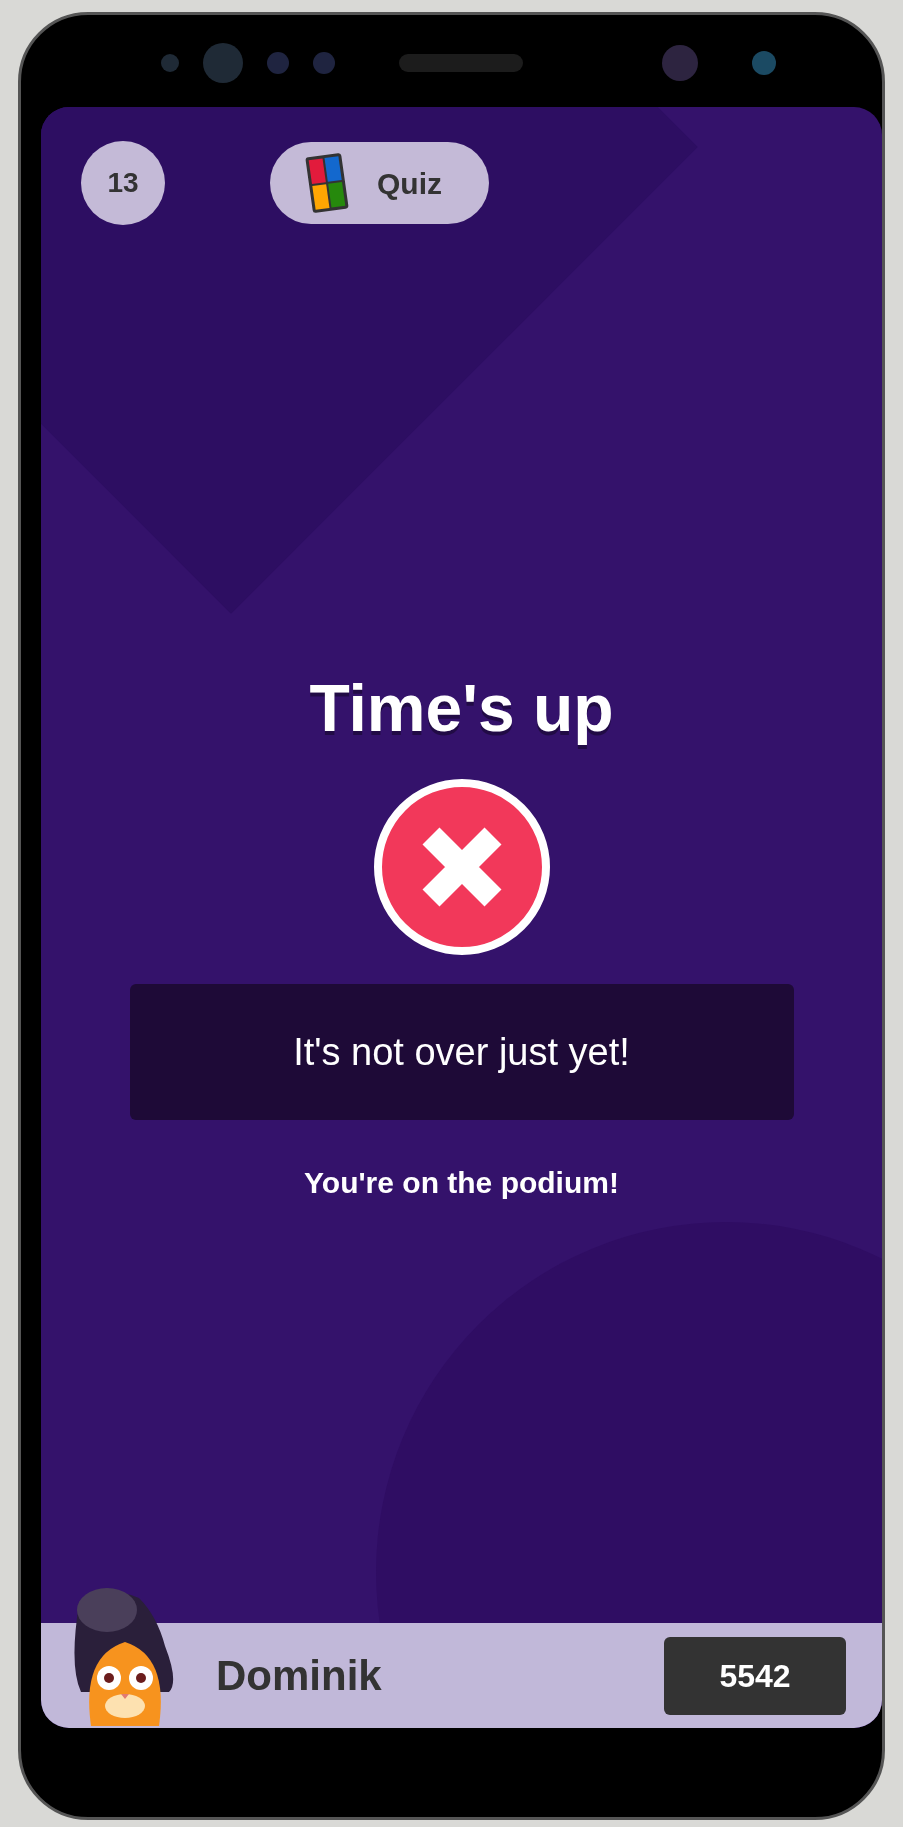 The width and height of the screenshot is (903, 1827). What do you see at coordinates (409, 183) in the screenshot?
I see `game-mode-label: Quiz` at bounding box center [409, 183].